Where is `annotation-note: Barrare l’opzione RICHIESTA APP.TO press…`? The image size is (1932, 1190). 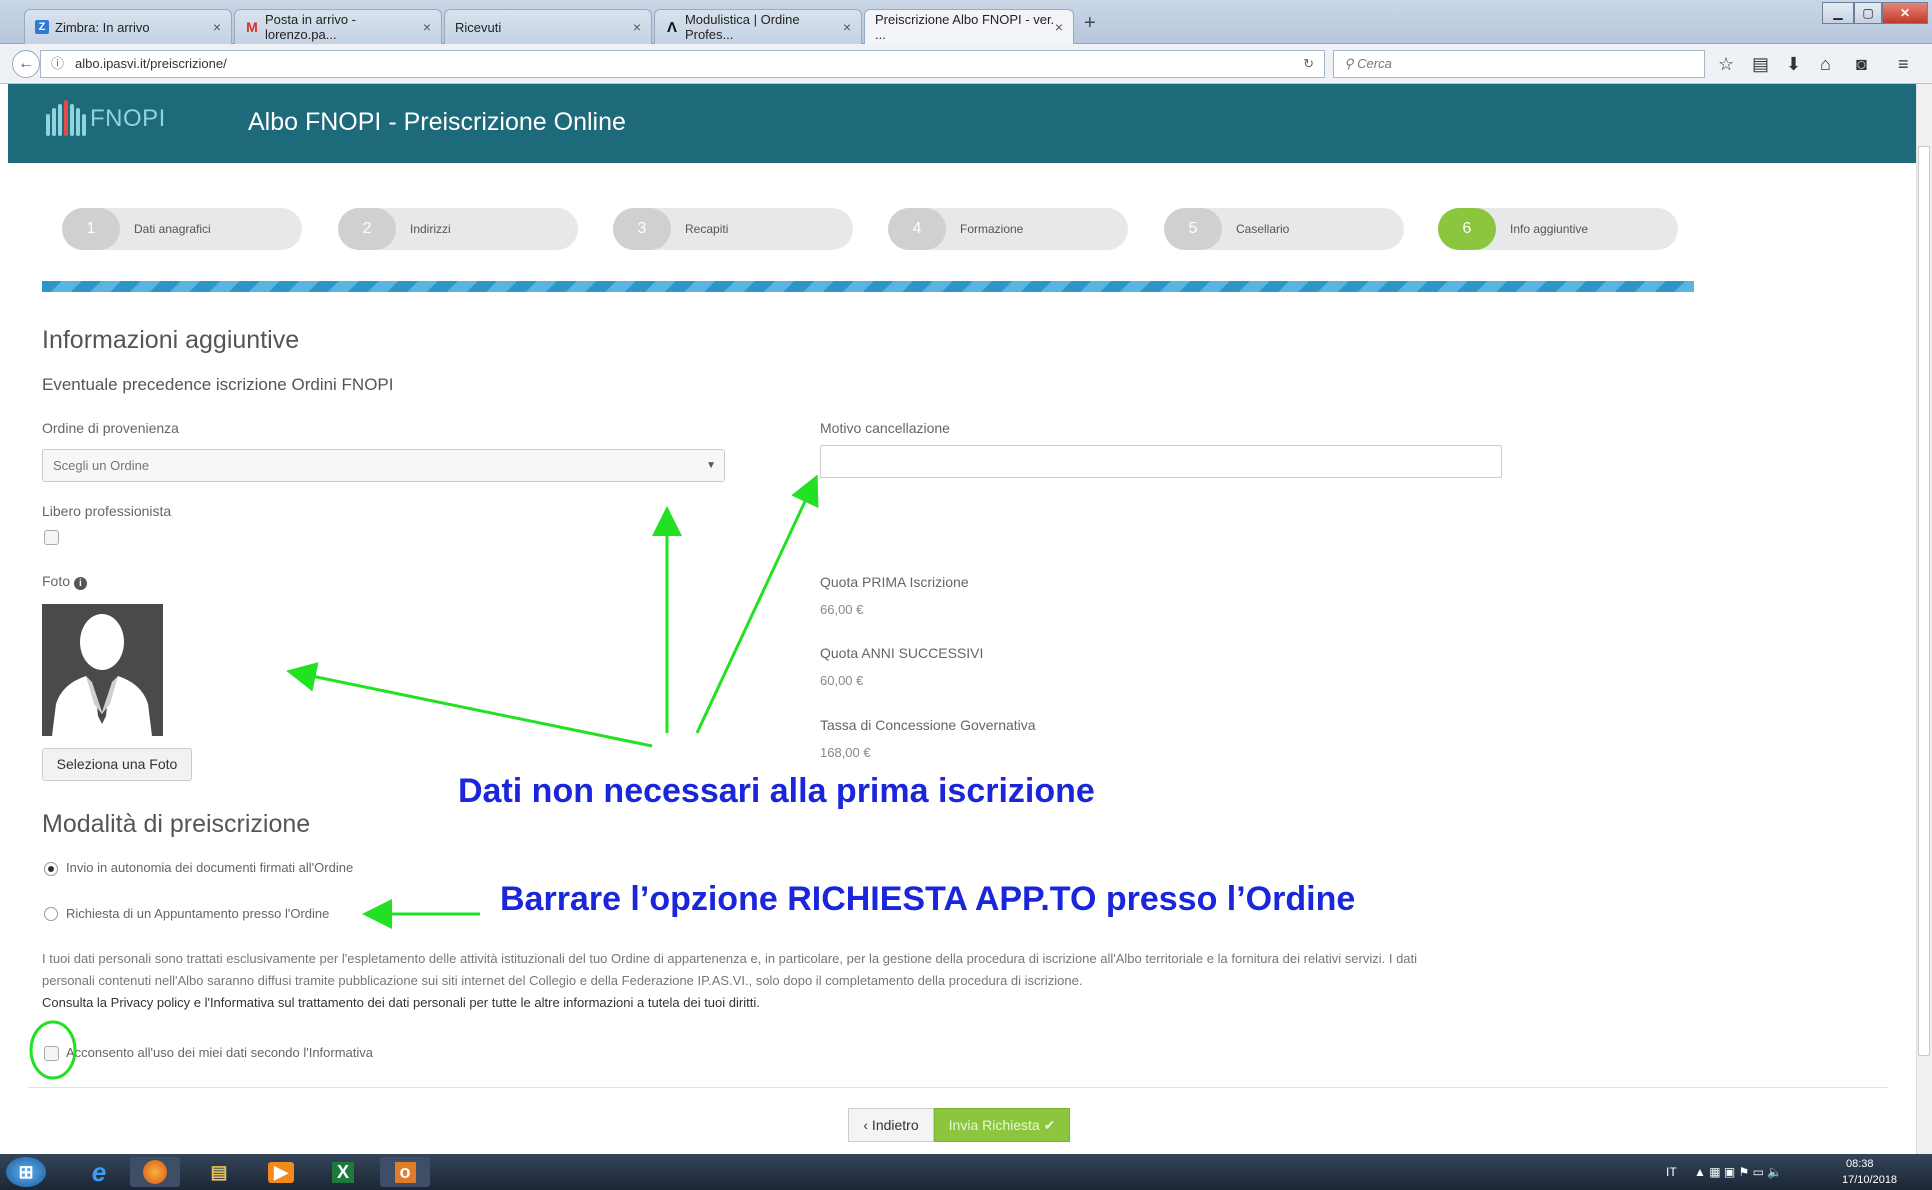 annotation-note: Barrare l’opzione RICHIESTA APP.TO press… is located at coordinates (928, 899).